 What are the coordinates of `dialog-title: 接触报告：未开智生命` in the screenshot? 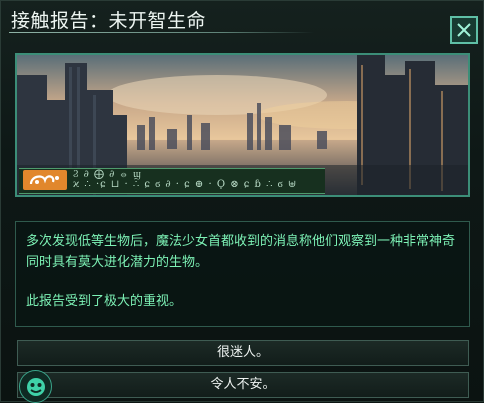 It's located at (109, 21).